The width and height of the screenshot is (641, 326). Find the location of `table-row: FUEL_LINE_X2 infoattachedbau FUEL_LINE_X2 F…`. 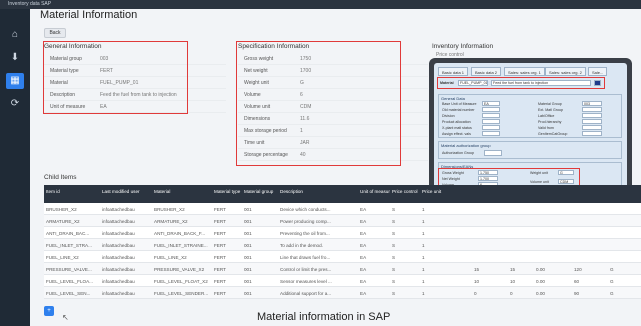

table-row: FUEL_LINE_X2 infoattachedbau FUEL_LINE_X2 F… is located at coordinates (342, 257).